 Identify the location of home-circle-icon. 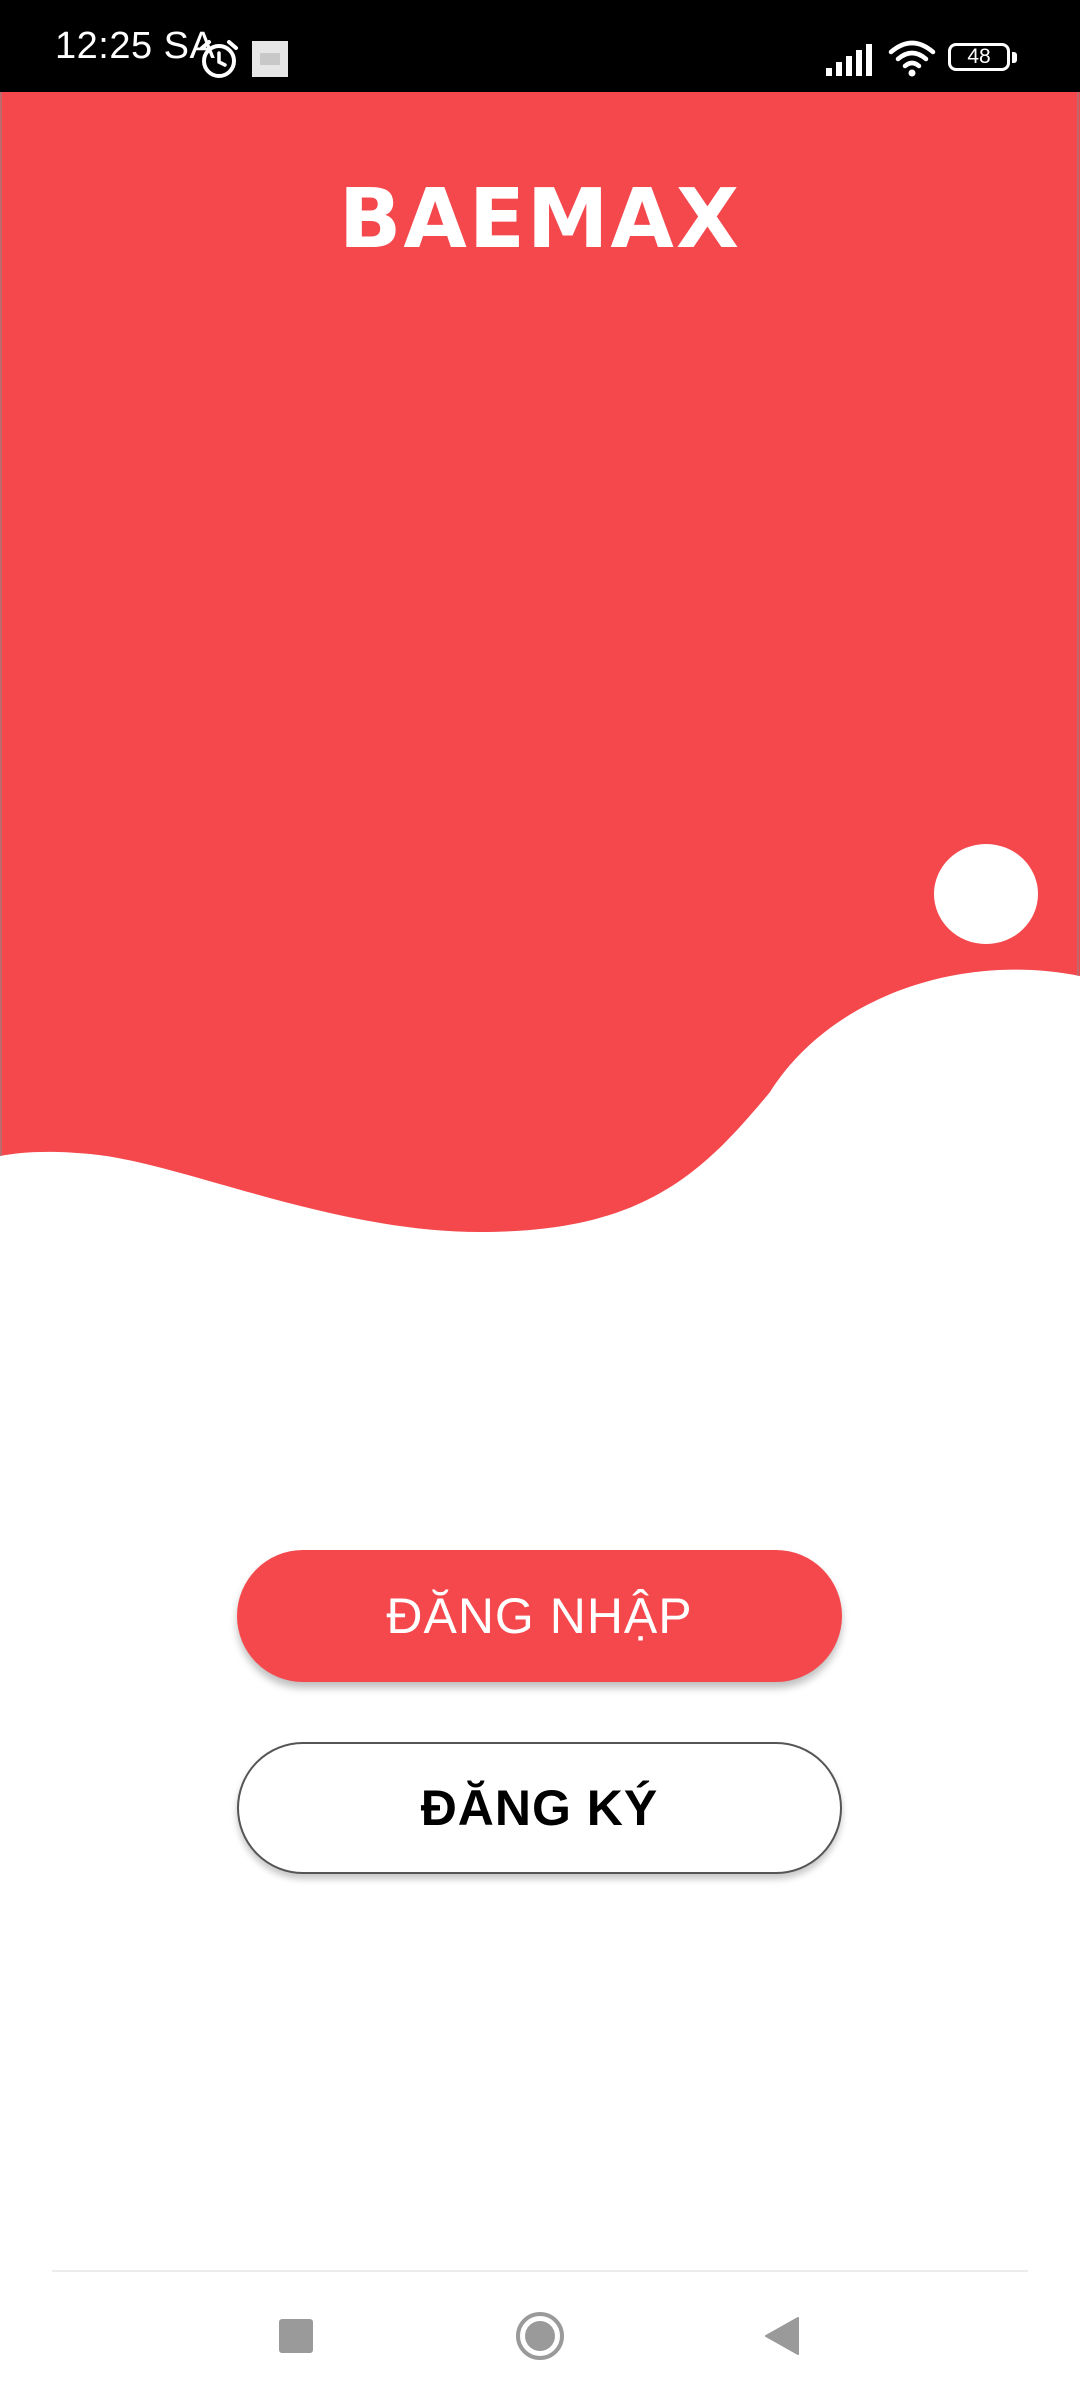
(540, 2336).